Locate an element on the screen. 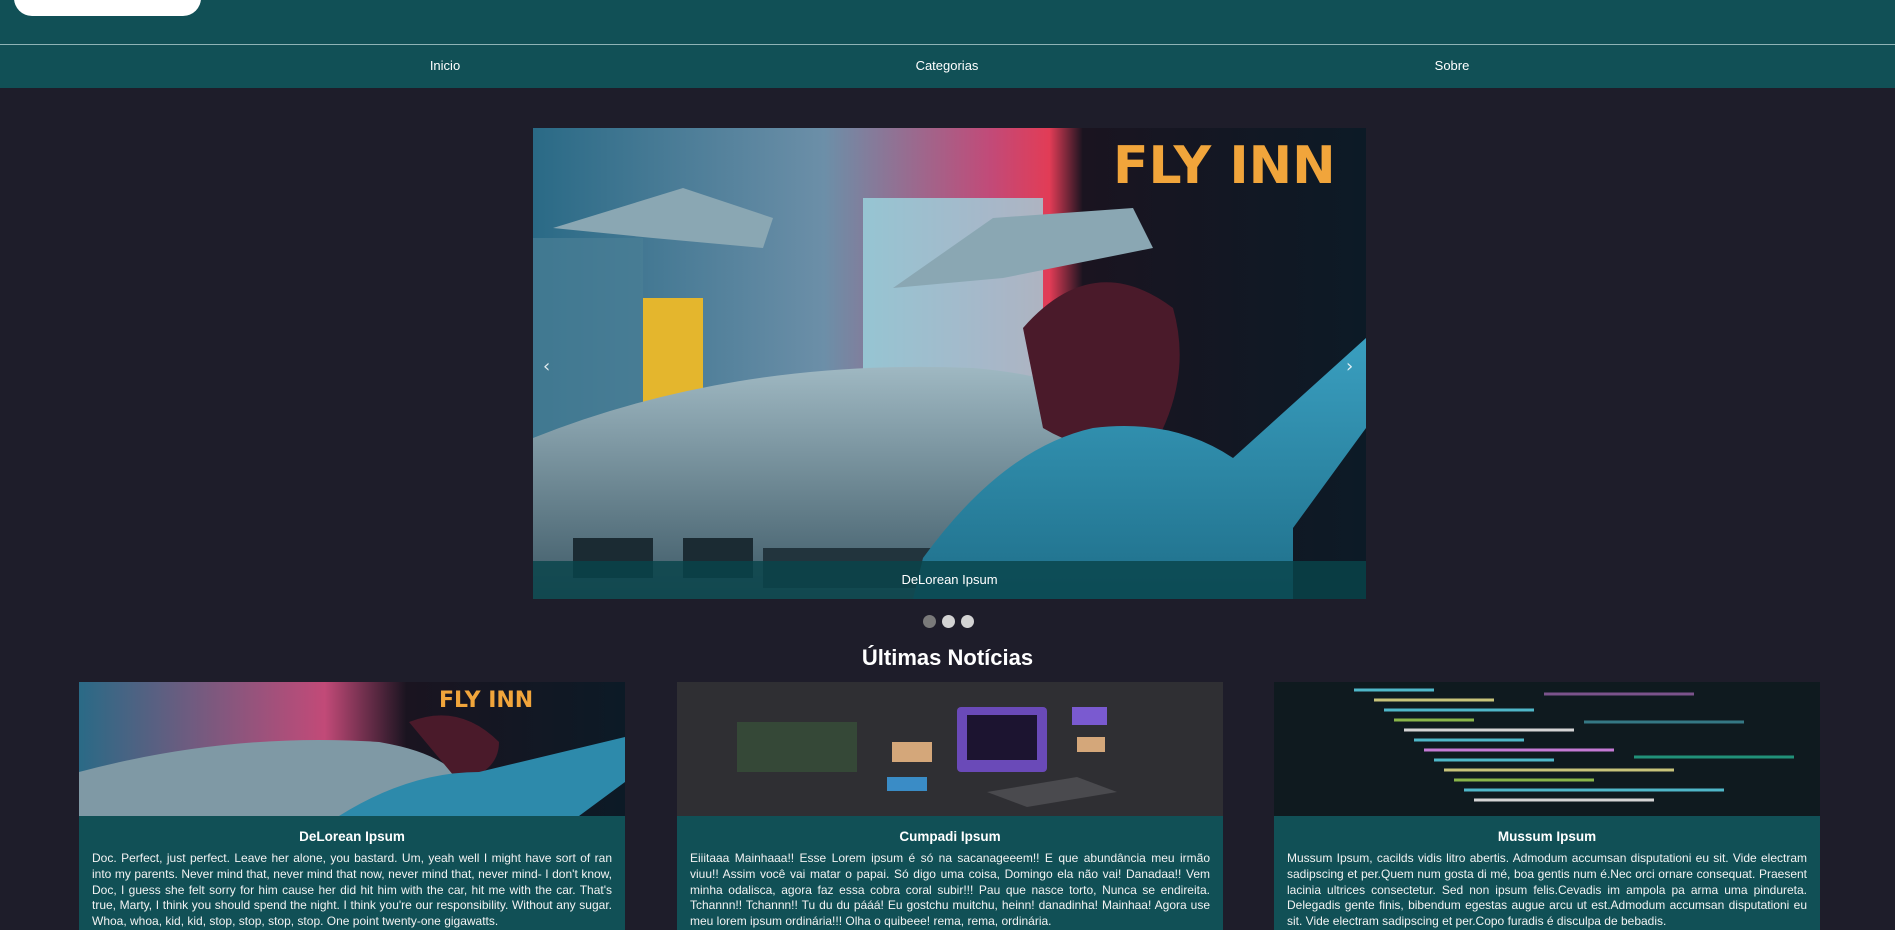 The image size is (1895, 930). card-title: DeLorean Ipsum is located at coordinates (352, 836).